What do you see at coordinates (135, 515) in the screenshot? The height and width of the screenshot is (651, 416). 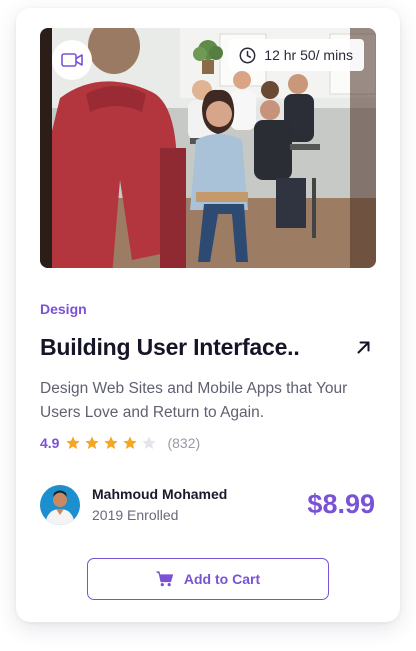 I see `instructor-subtitle: 2019 Enrolled` at bounding box center [135, 515].